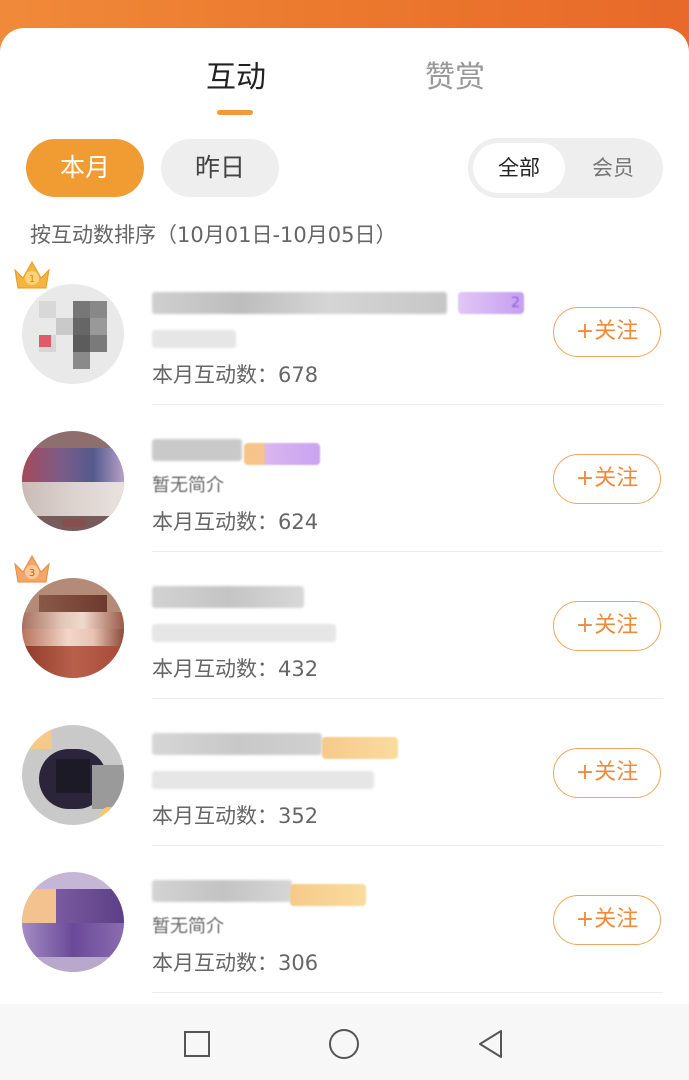 The width and height of the screenshot is (689, 1080). What do you see at coordinates (235, 112) in the screenshot?
I see `tab-active-indicator` at bounding box center [235, 112].